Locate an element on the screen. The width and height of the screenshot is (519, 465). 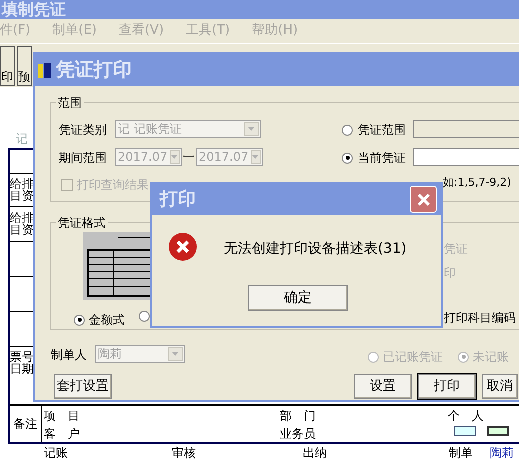
field-label: 个 人 is located at coordinates (466, 416).